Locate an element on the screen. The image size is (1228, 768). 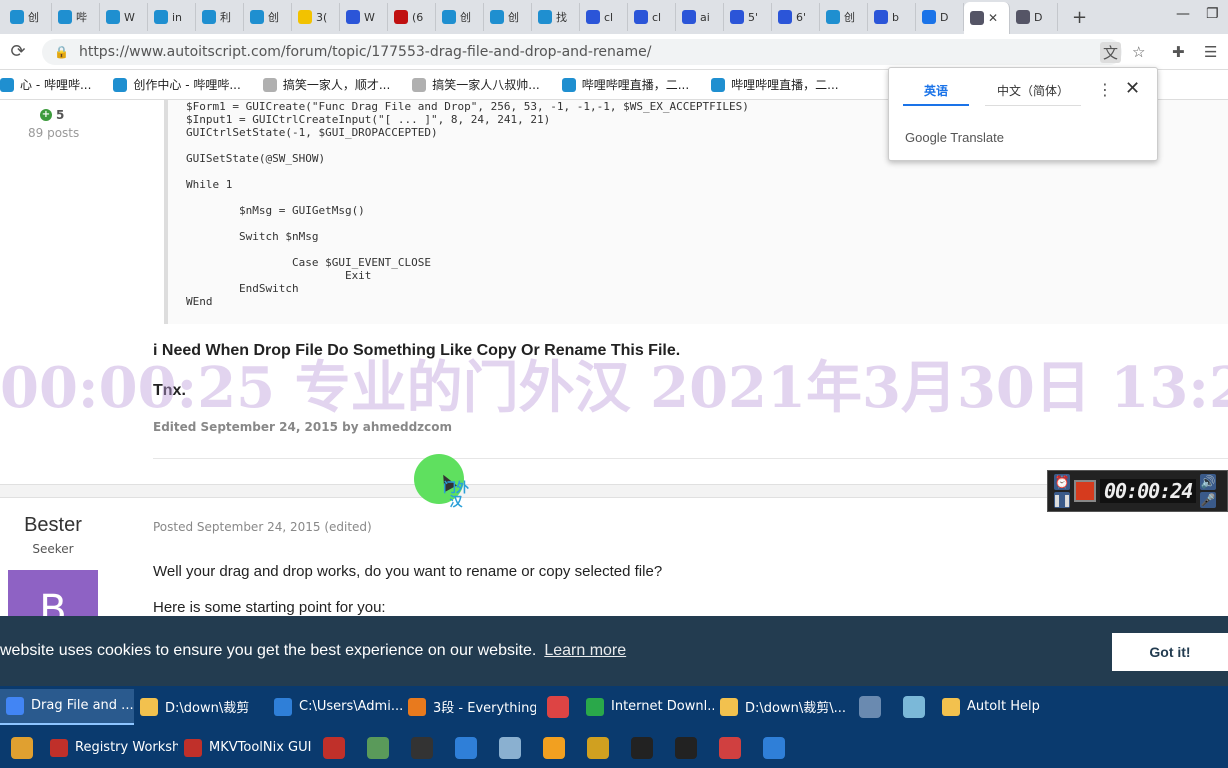
browser-tab: 3( is located at coordinates (316, 17).